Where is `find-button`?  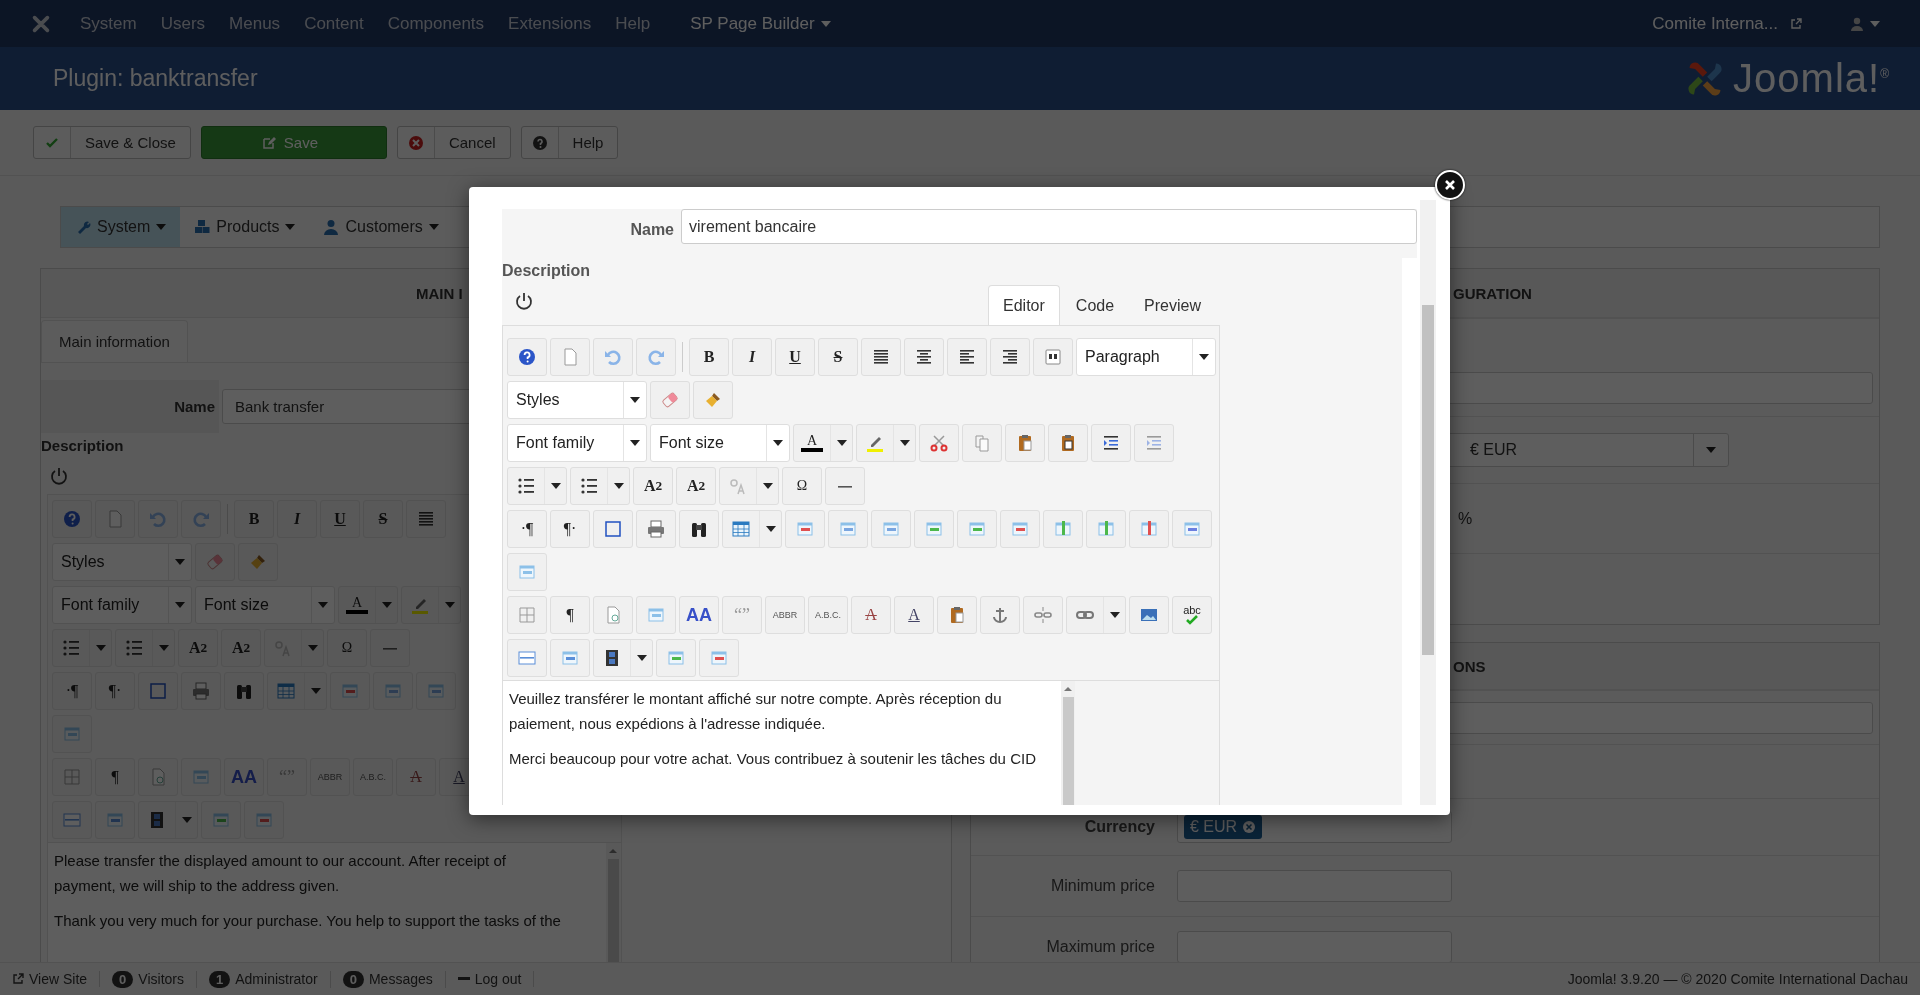 find-button is located at coordinates (699, 529).